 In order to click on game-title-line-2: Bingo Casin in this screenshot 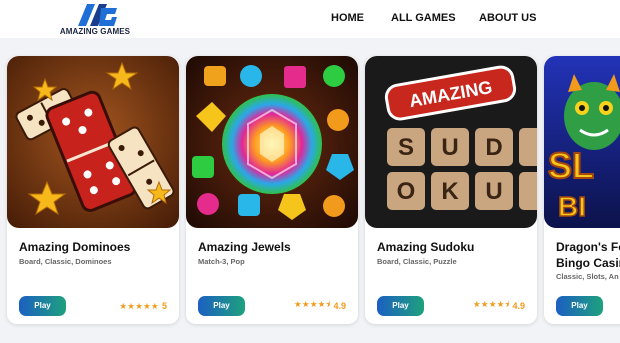, I will do `click(588, 263)`.